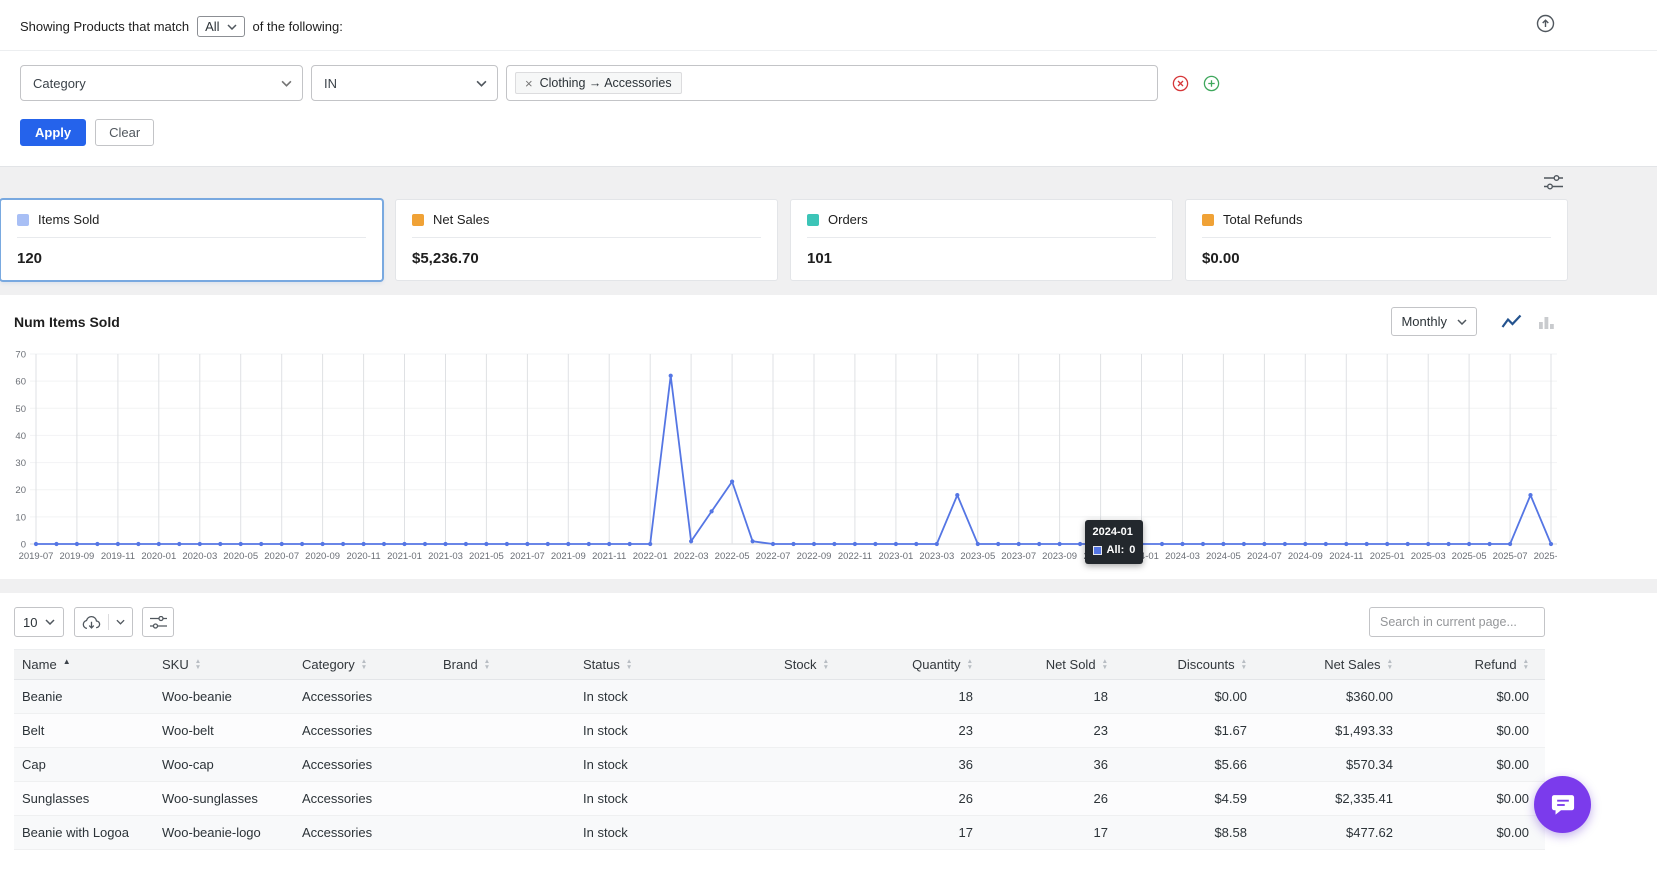 The height and width of the screenshot is (876, 1657). Describe the element at coordinates (1056, 664) in the screenshot. I see `column-header-net-sold: Net Sold ▲ ▼` at that location.